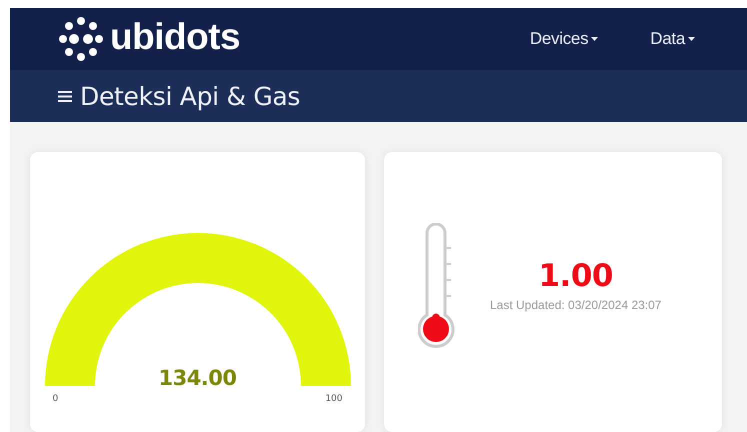 This screenshot has height=432, width=747. Describe the element at coordinates (190, 96) in the screenshot. I see `dashboard-title: Deteksi Api & Gas` at that location.